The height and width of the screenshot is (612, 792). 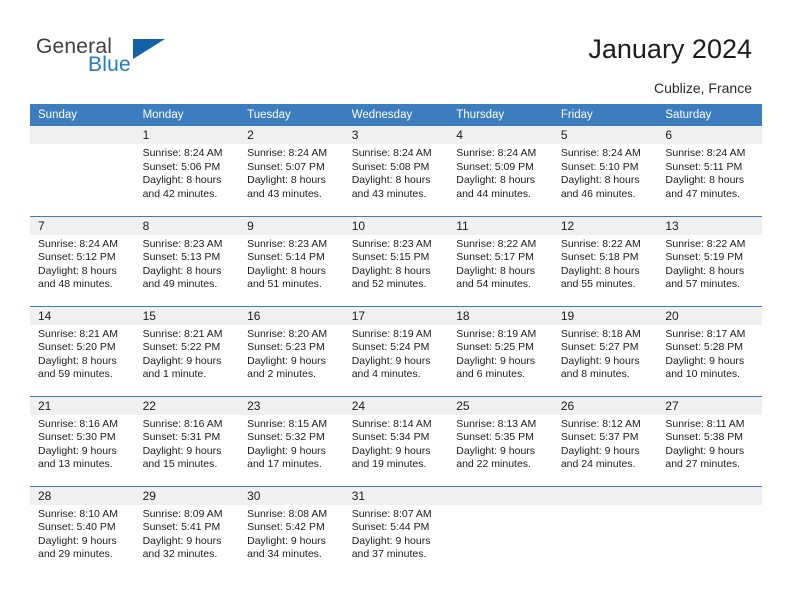 What do you see at coordinates (82, 135) in the screenshot?
I see `day-number` at bounding box center [82, 135].